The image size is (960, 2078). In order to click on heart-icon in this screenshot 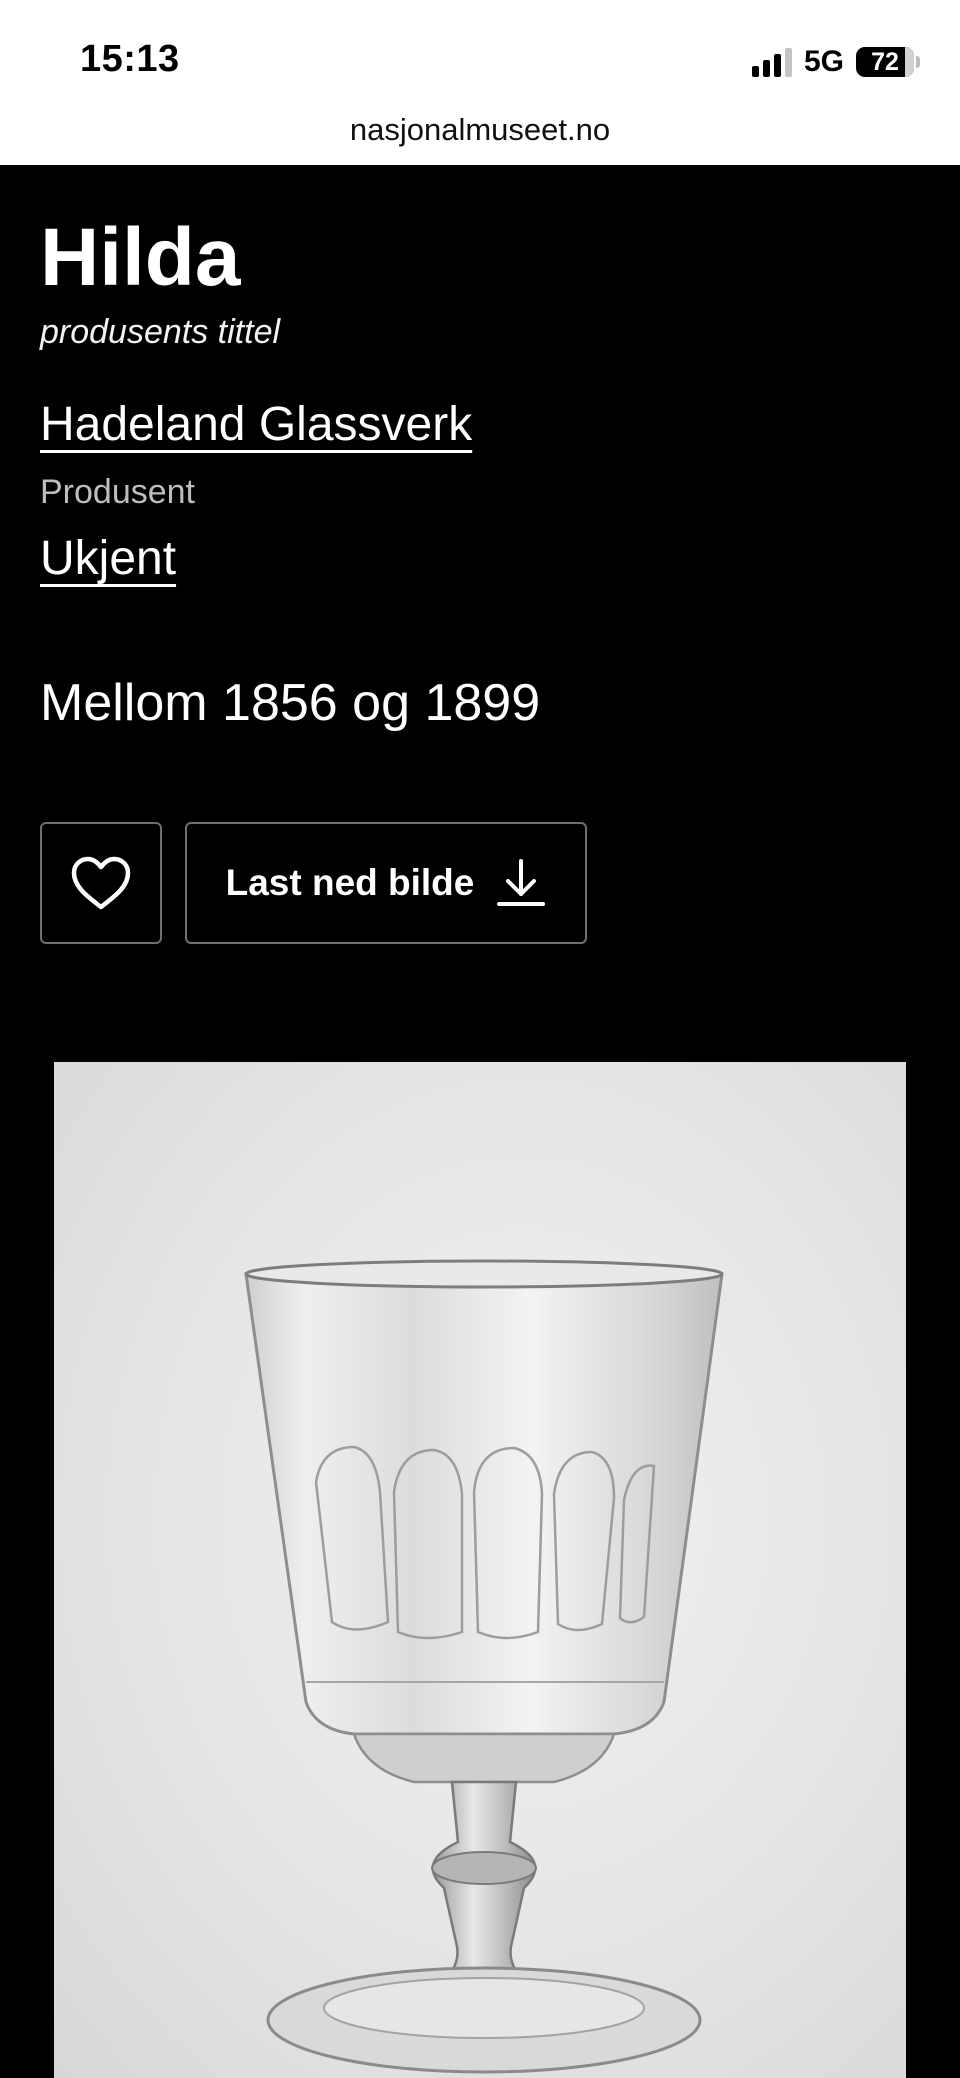, I will do `click(101, 883)`.